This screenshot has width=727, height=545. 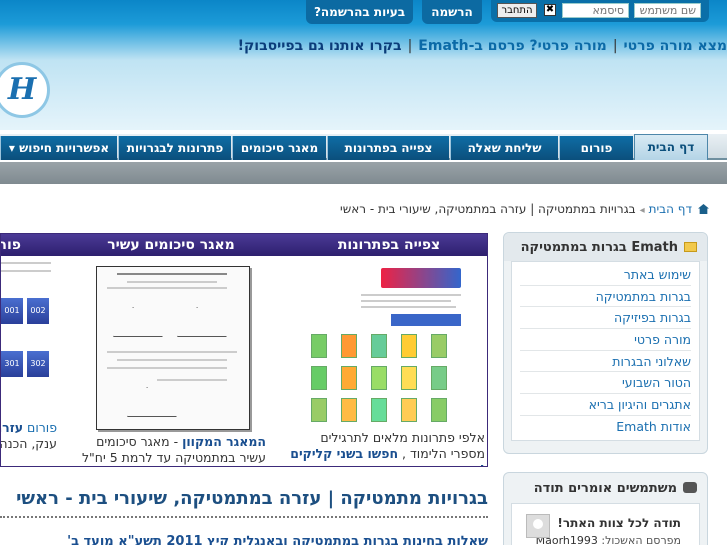 What do you see at coordinates (174, 148) in the screenshot?
I see `nav-grade-solutions: פתרונות לבגרויות` at bounding box center [174, 148].